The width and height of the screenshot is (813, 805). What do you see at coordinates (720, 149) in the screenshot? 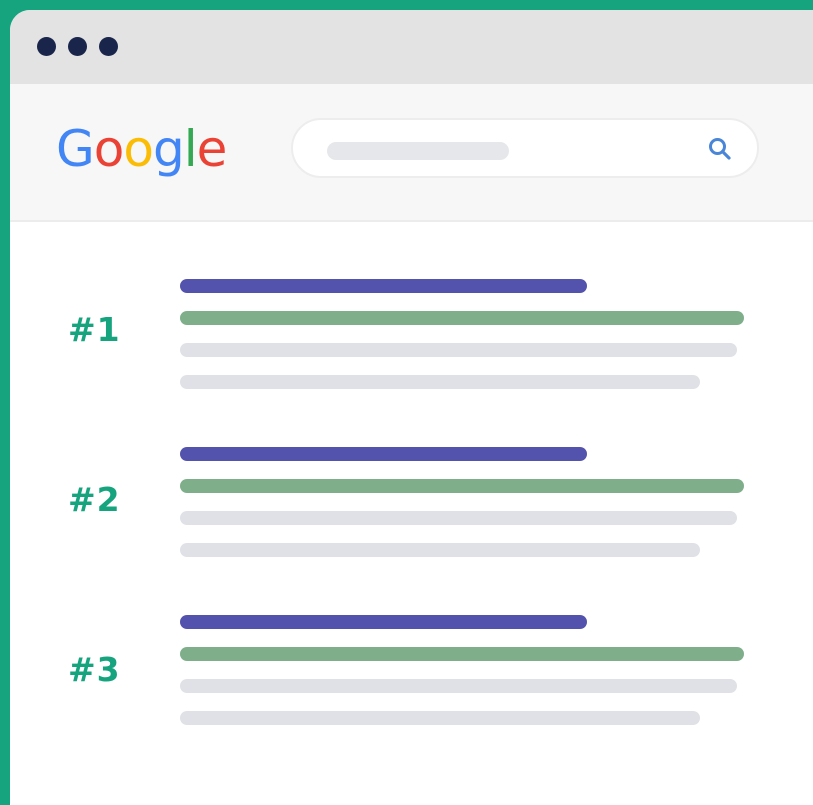
I see `search-icon` at bounding box center [720, 149].